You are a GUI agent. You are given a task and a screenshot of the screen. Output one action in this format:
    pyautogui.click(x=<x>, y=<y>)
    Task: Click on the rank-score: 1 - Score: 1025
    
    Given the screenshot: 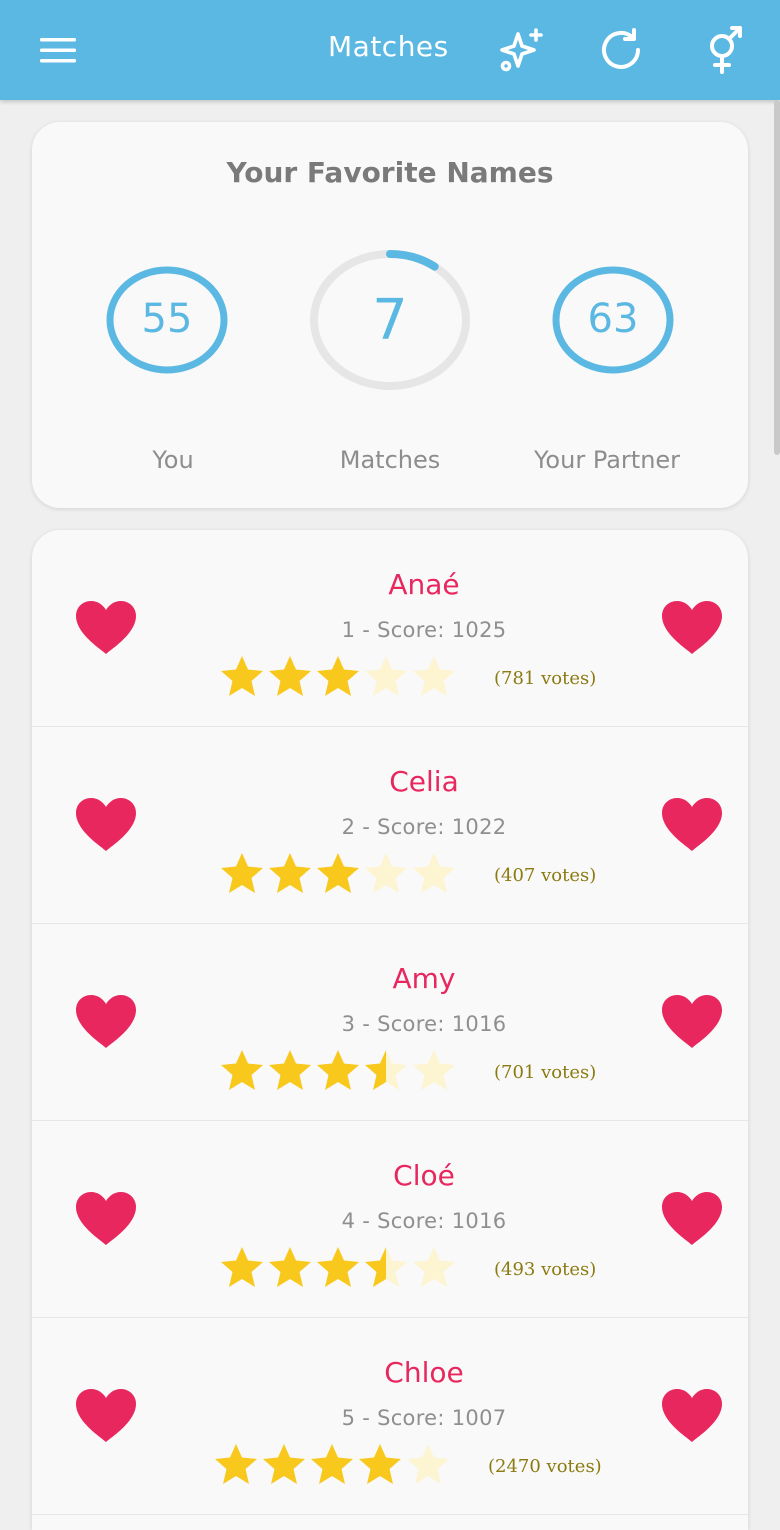 What is the action you would take?
    pyautogui.click(x=424, y=630)
    